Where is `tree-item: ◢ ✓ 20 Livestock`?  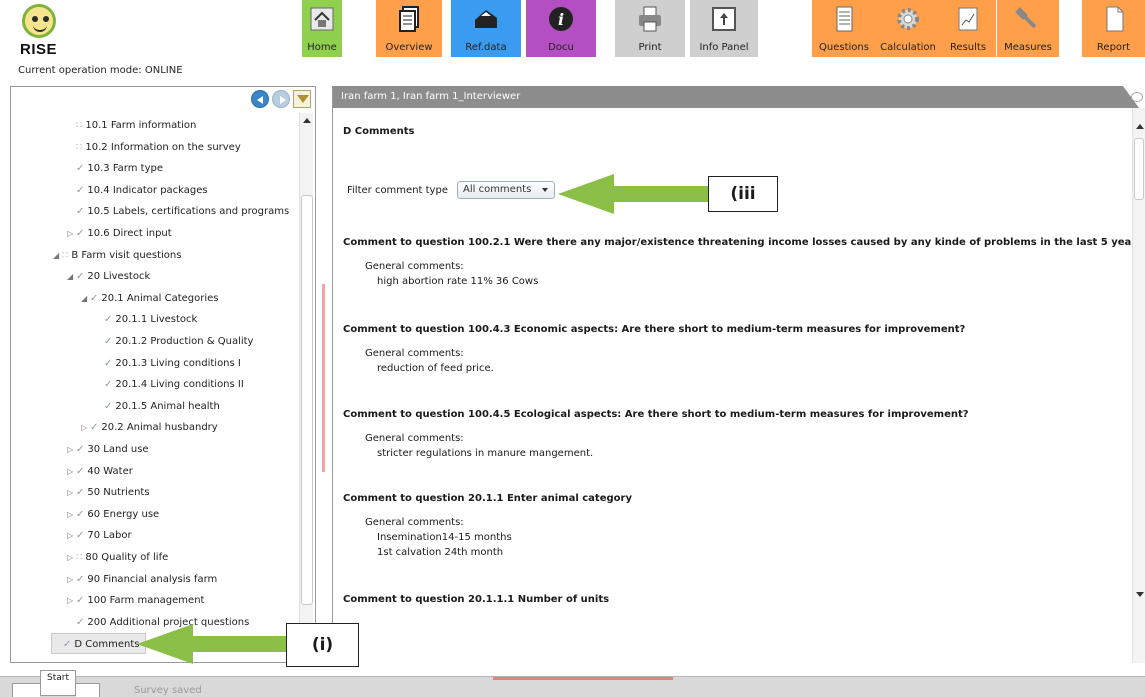
tree-item: ◢ ✓ 20 Livestock is located at coordinates (108, 276).